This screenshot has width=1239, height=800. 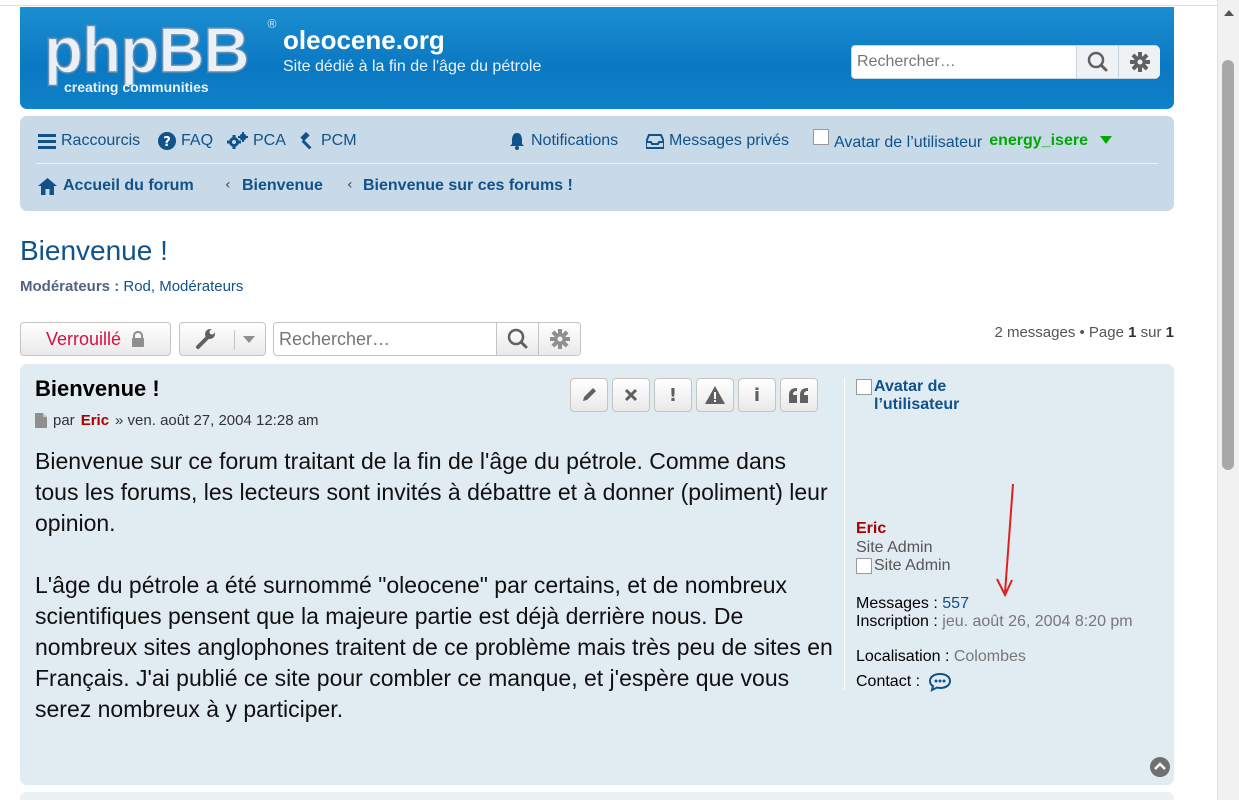 I want to click on profile-joined: Inscription : jeu. août 26, 2004 8:20 pm, so click(x=1001, y=621).